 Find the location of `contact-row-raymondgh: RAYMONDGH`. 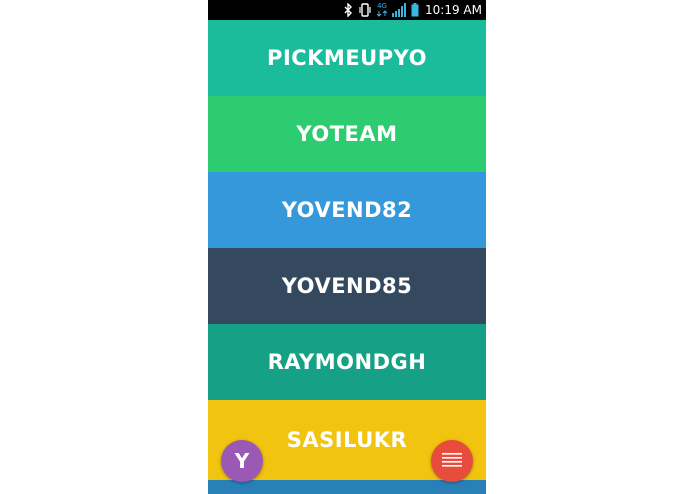

contact-row-raymondgh: RAYMONDGH is located at coordinates (347, 362).